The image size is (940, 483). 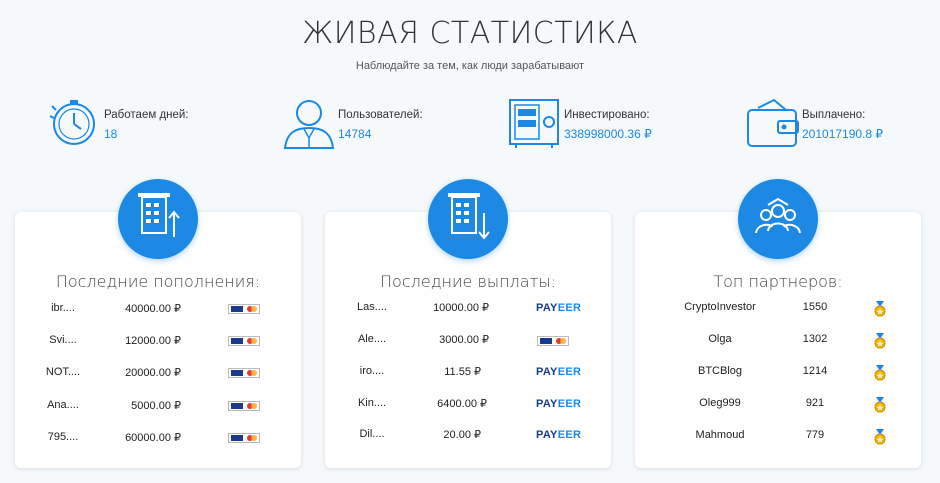 What do you see at coordinates (146, 115) in the screenshot?
I see `stat-label: Работаем дней:` at bounding box center [146, 115].